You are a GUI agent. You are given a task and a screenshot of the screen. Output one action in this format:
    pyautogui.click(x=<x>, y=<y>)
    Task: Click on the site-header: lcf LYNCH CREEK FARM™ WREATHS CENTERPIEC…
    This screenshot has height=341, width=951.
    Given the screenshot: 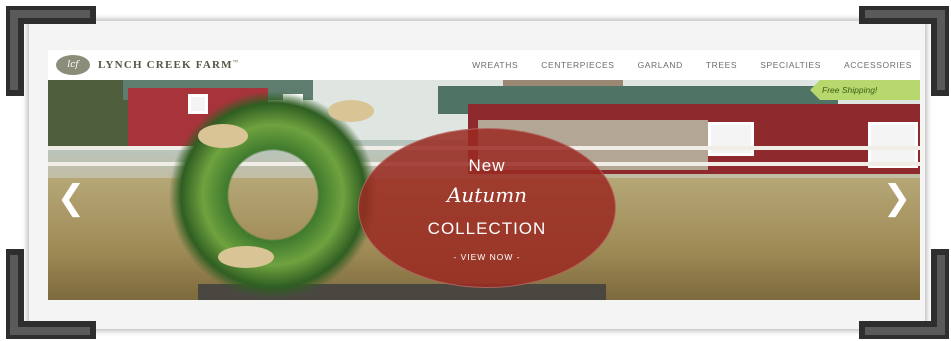 What is the action you would take?
    pyautogui.click(x=484, y=65)
    